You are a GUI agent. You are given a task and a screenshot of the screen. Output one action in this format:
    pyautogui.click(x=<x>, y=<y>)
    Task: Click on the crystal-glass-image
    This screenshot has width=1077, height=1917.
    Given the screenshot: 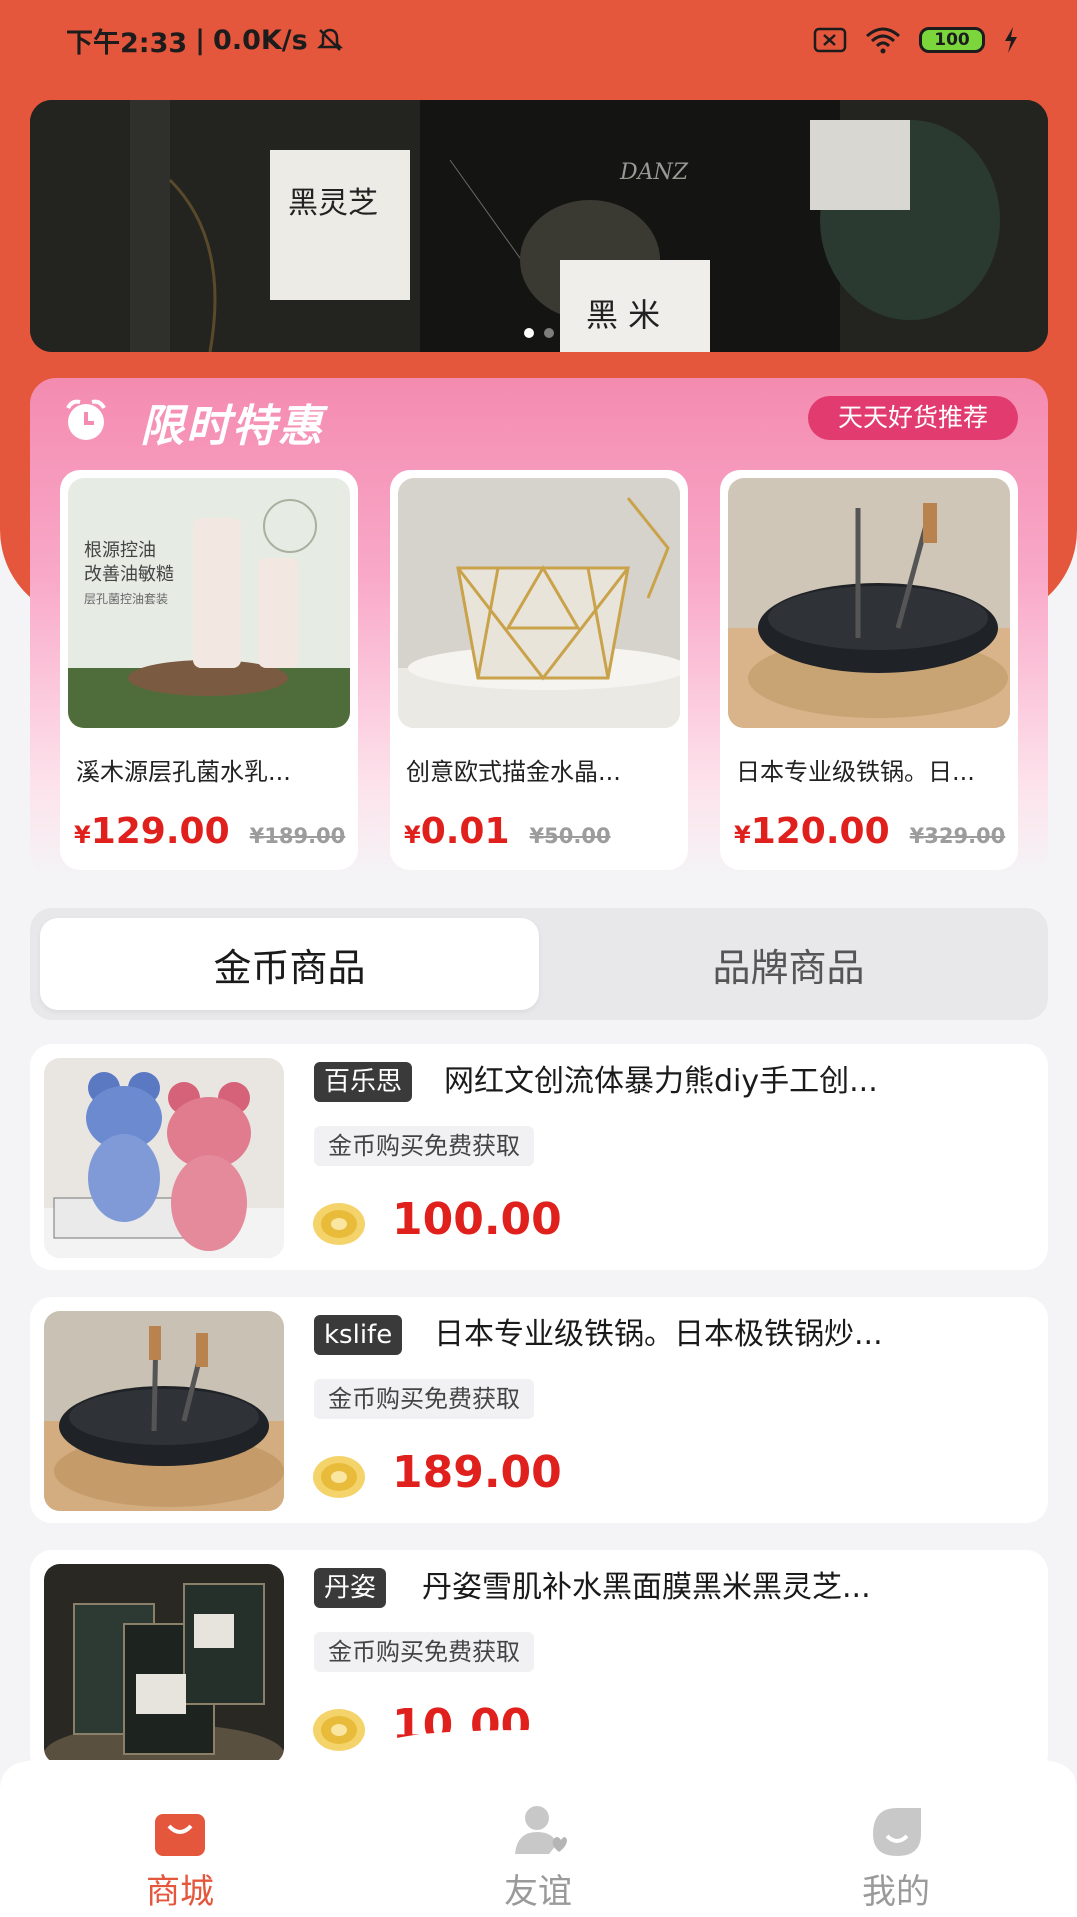 What is the action you would take?
    pyautogui.click(x=539, y=603)
    